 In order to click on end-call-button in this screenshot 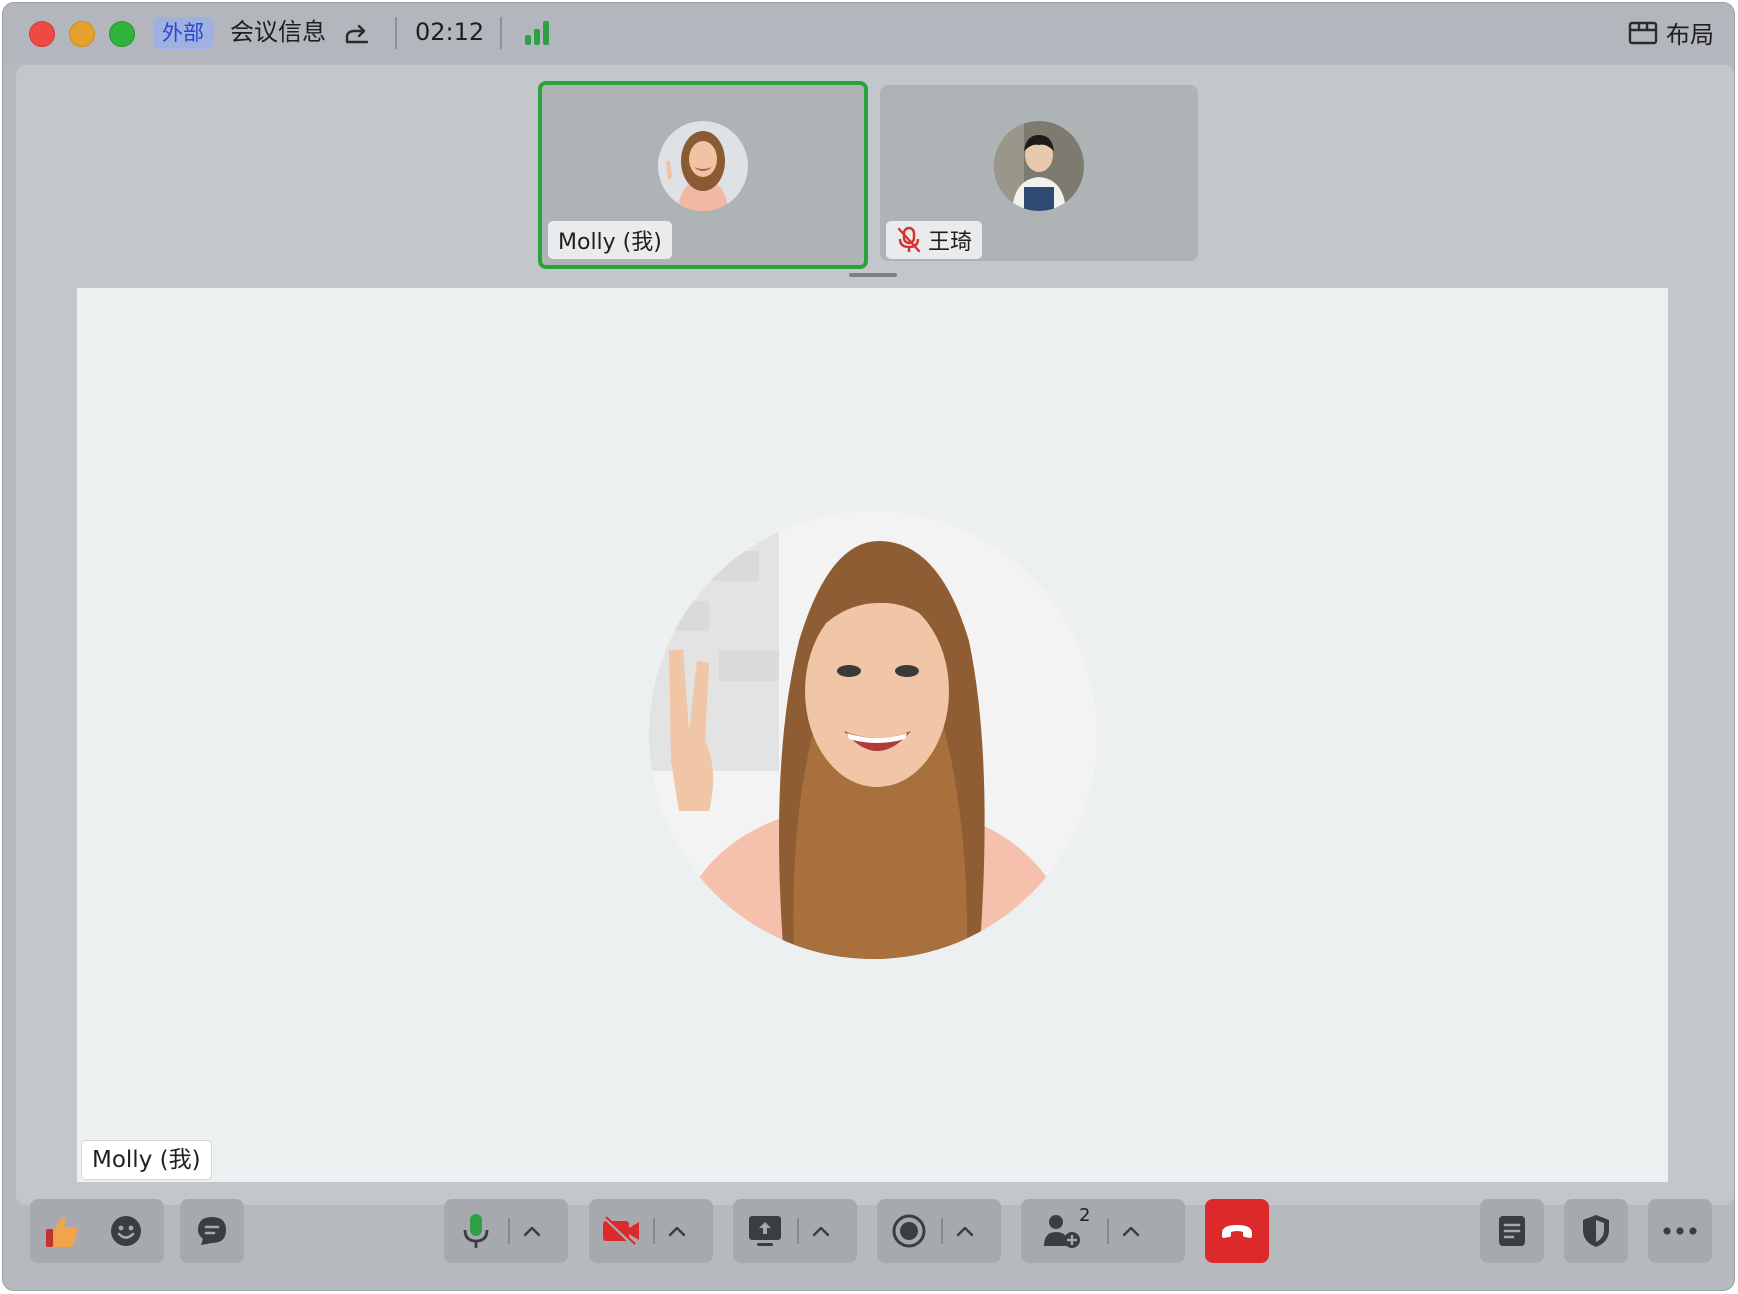, I will do `click(1237, 1231)`.